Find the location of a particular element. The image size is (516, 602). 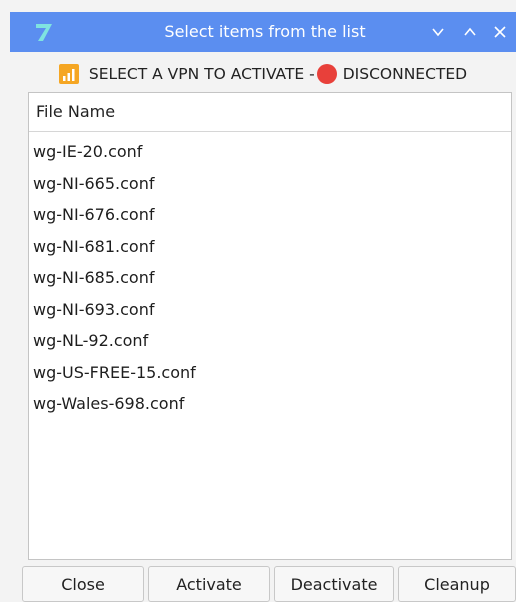

list-item: wg-Wales-698.conf is located at coordinates (270, 404).